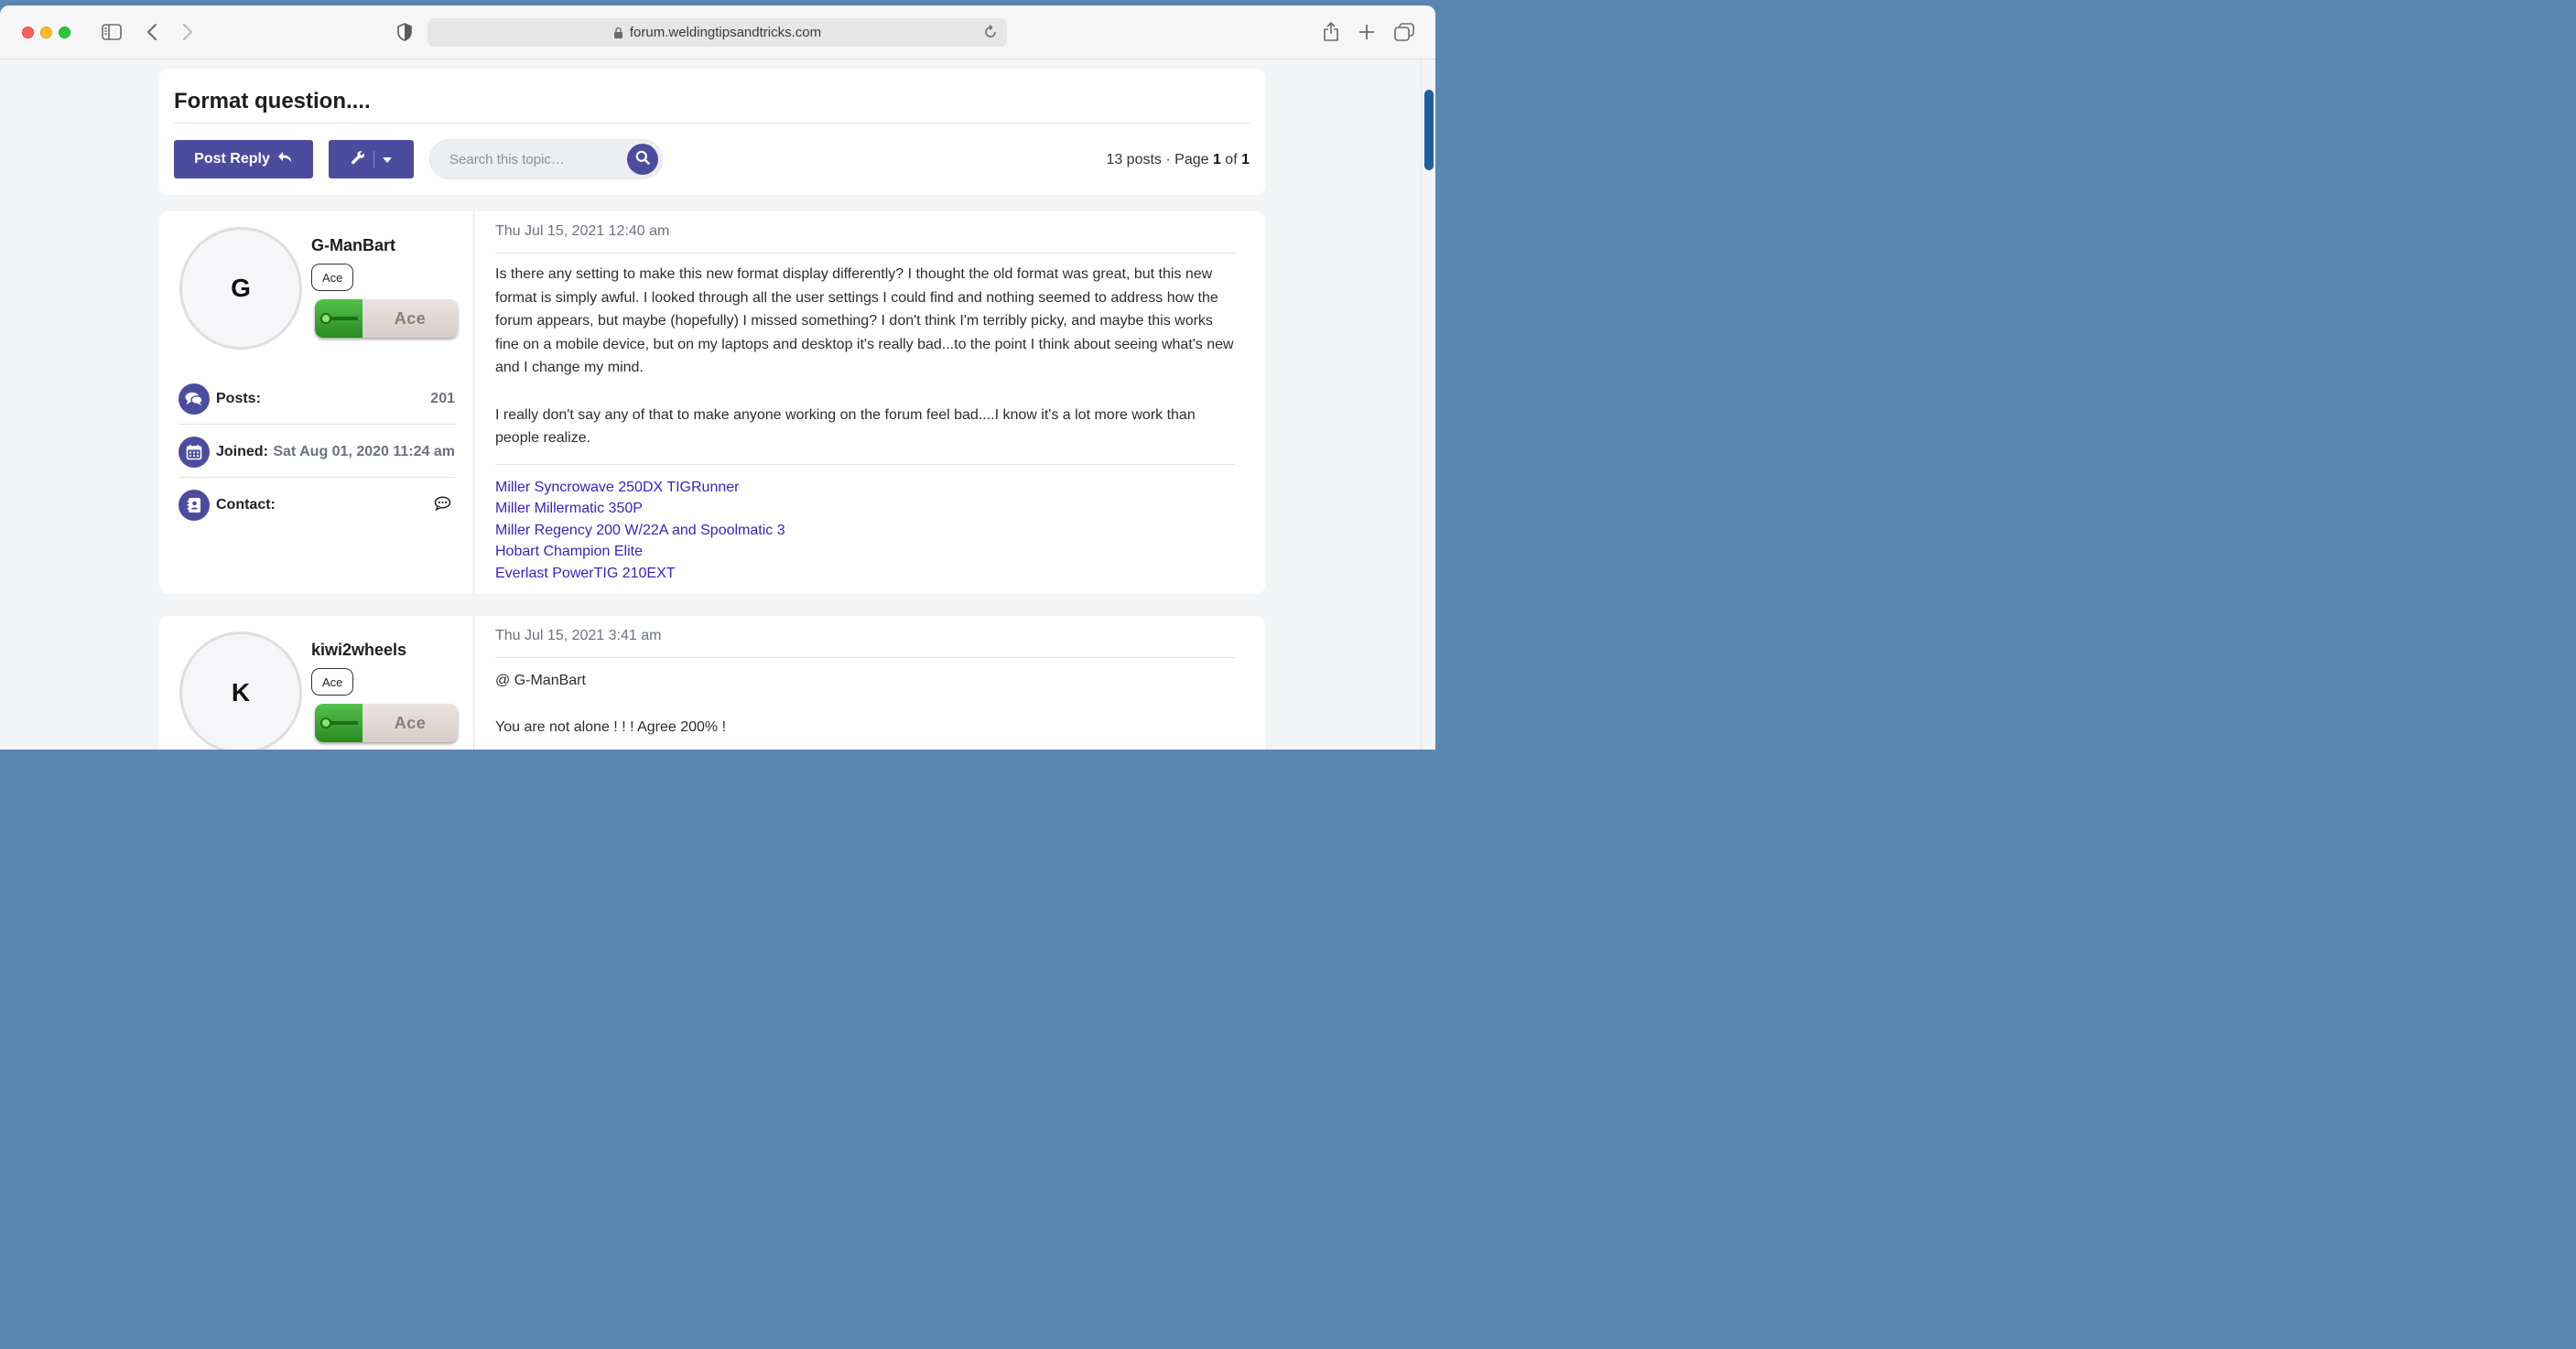 This screenshot has height=1349, width=2576. Describe the element at coordinates (317, 399) in the screenshot. I see `stat-posts: Posts: 201` at that location.